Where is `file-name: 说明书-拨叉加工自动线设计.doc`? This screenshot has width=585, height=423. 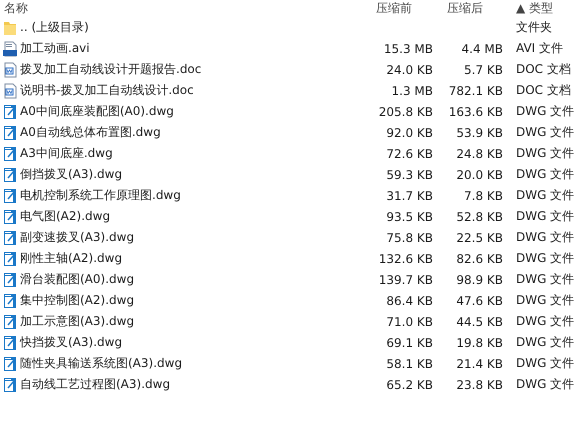 file-name: 说明书-拨叉加工自动线设计.doc is located at coordinates (107, 90).